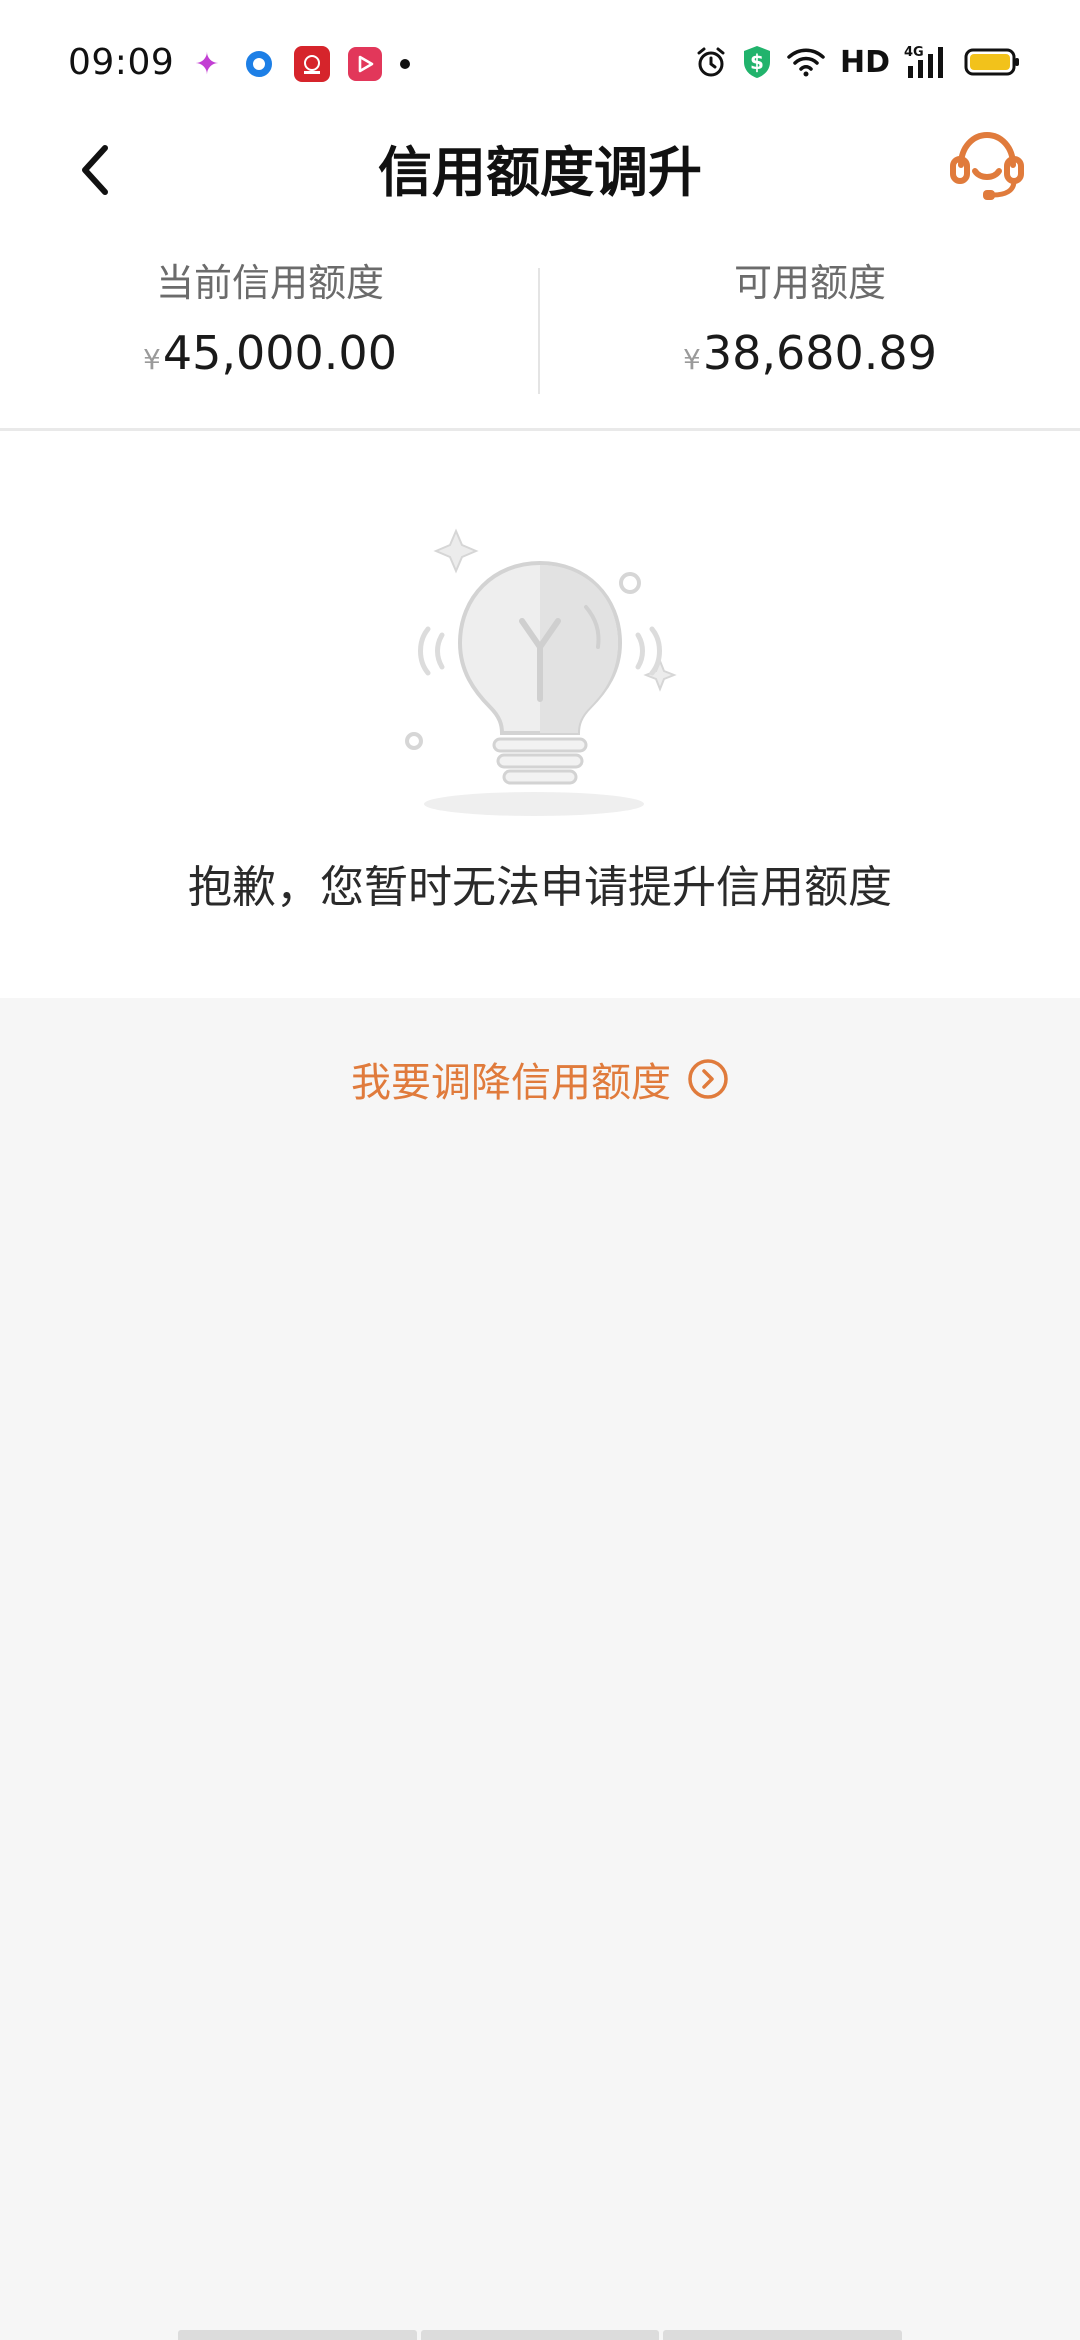  I want to click on navigation-header: 信用额度调升, so click(540, 170).